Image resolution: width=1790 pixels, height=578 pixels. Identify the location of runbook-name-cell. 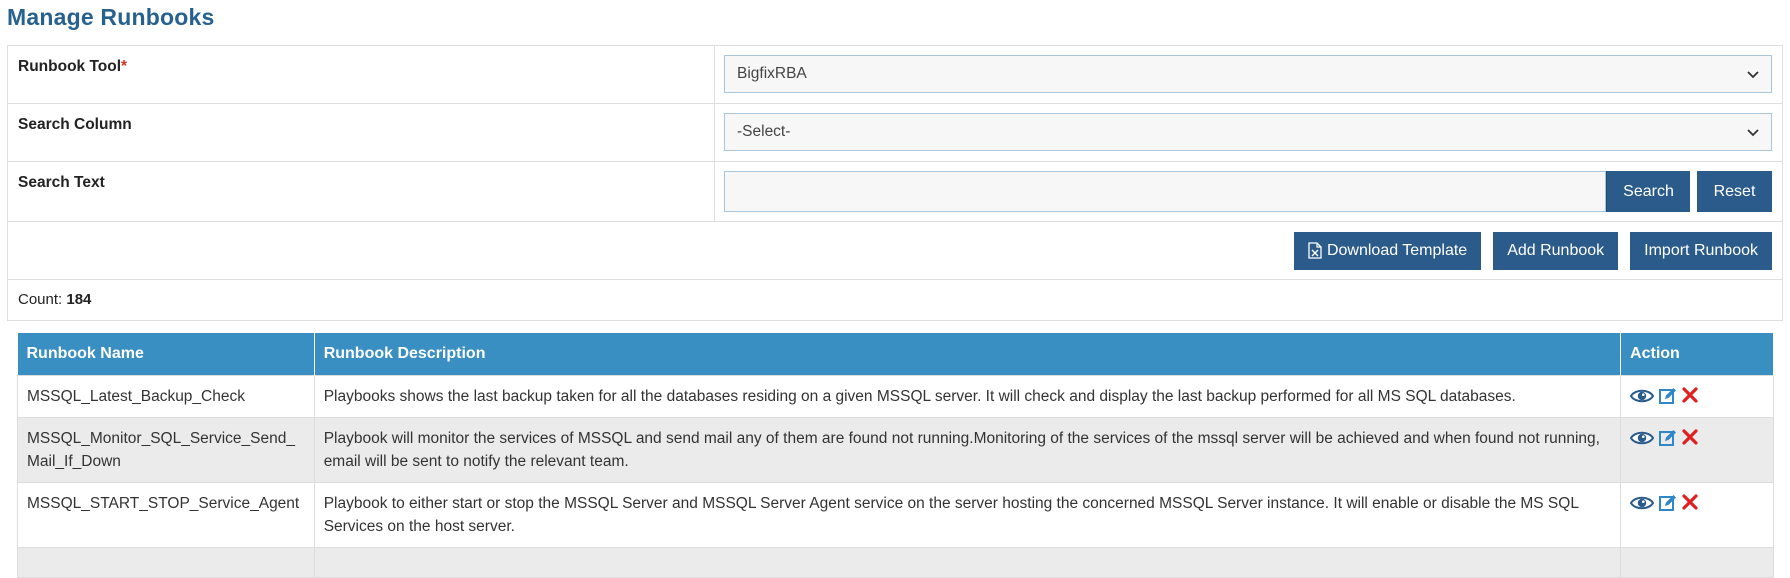
(166, 562).